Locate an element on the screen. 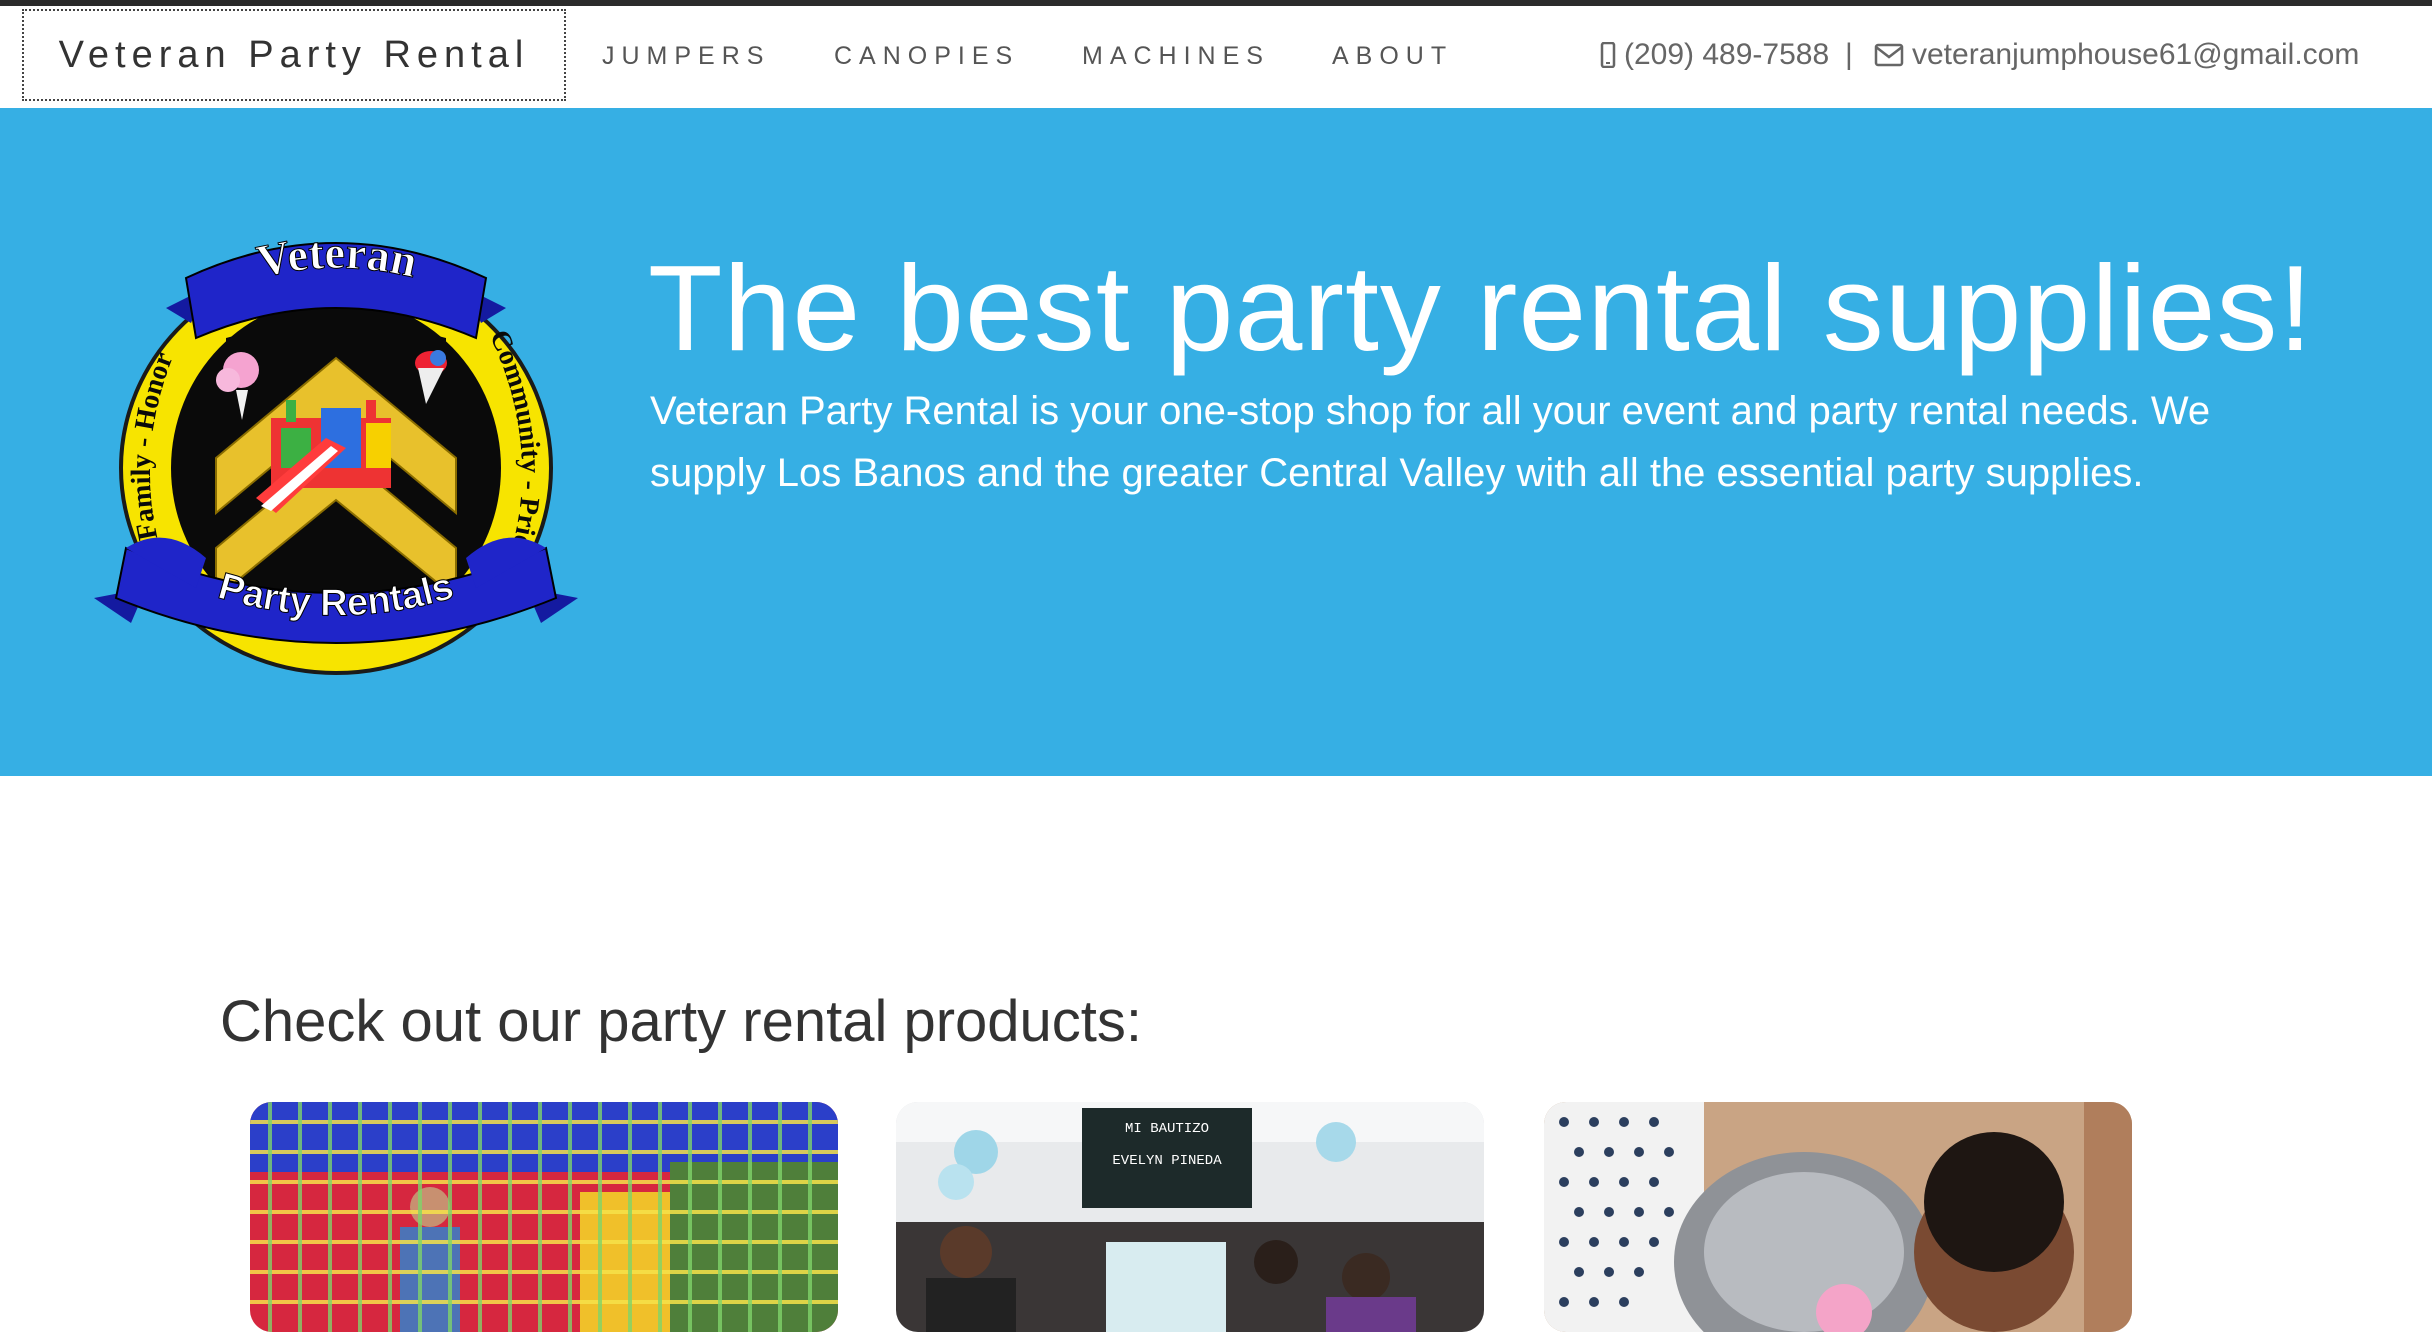 This screenshot has height=1332, width=2432. phone-contact: (209) 489-7588 is located at coordinates (1714, 55).